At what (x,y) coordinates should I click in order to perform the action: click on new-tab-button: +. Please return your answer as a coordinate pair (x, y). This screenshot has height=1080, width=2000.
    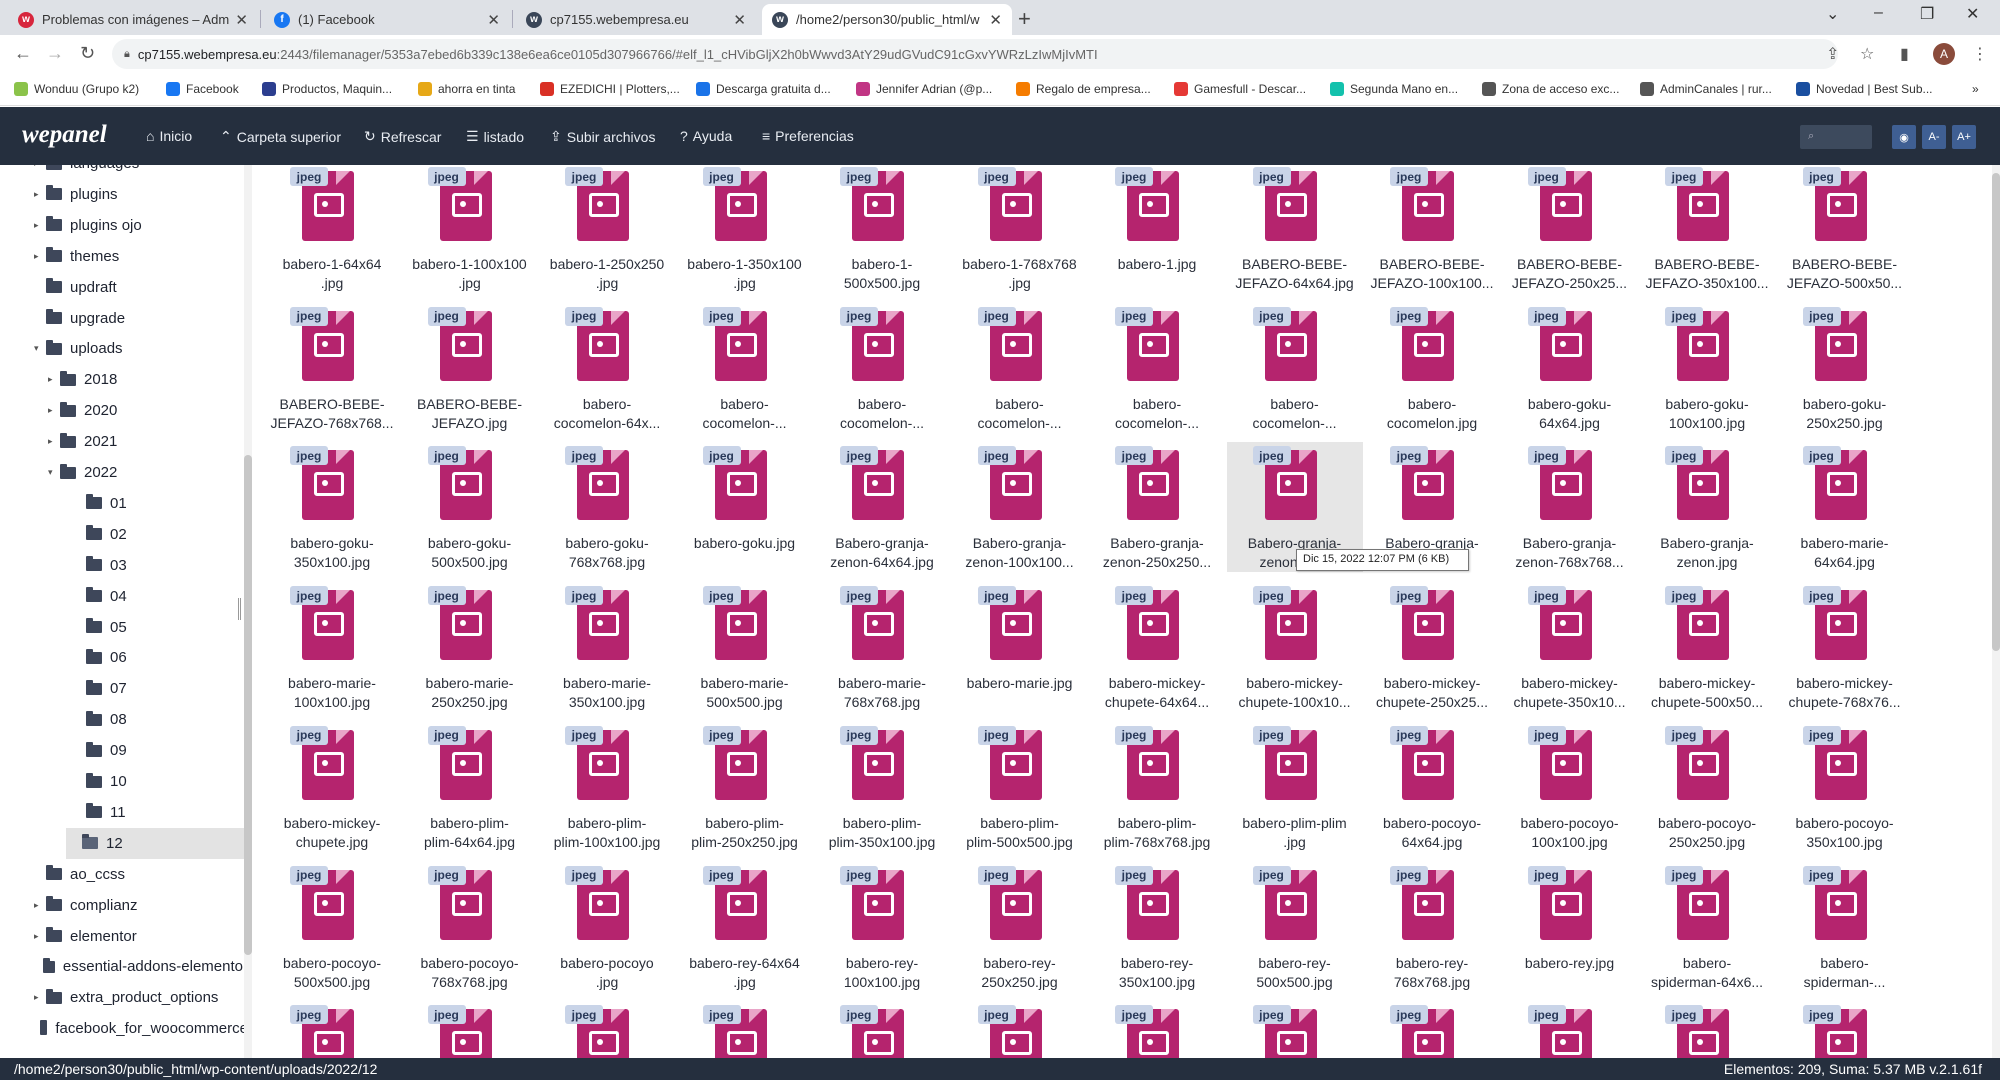
    Looking at the image, I should click on (1024, 19).